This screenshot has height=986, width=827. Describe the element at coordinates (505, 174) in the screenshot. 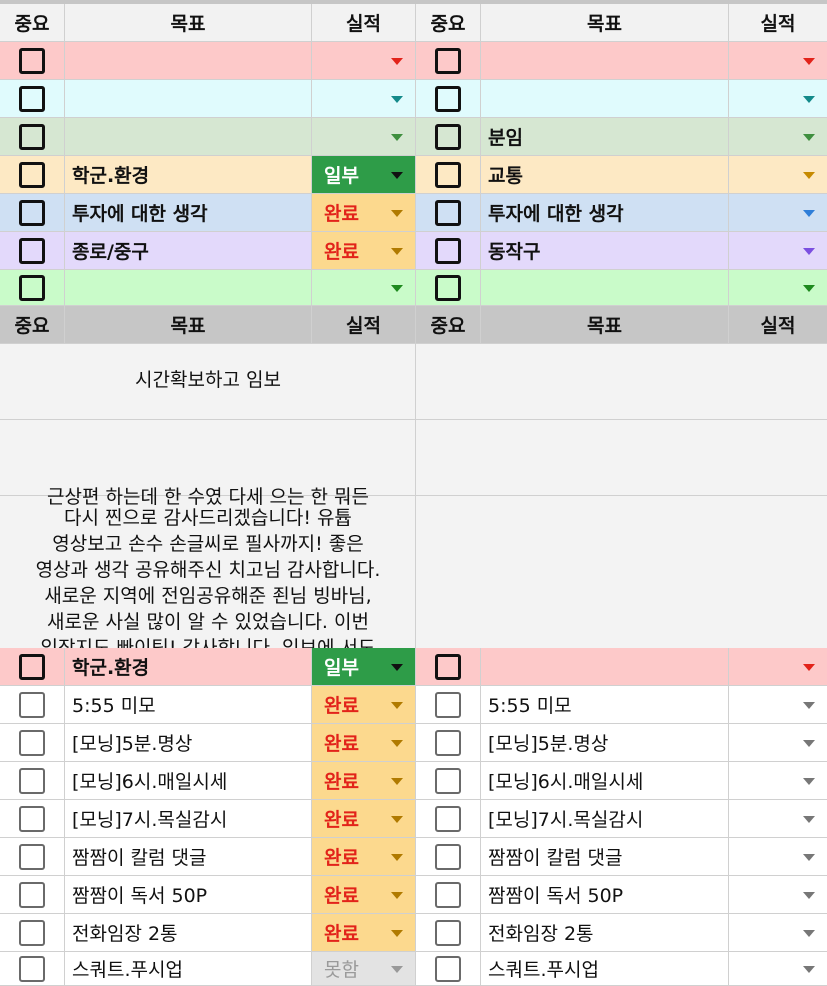

I see `goal-text: 교통` at that location.